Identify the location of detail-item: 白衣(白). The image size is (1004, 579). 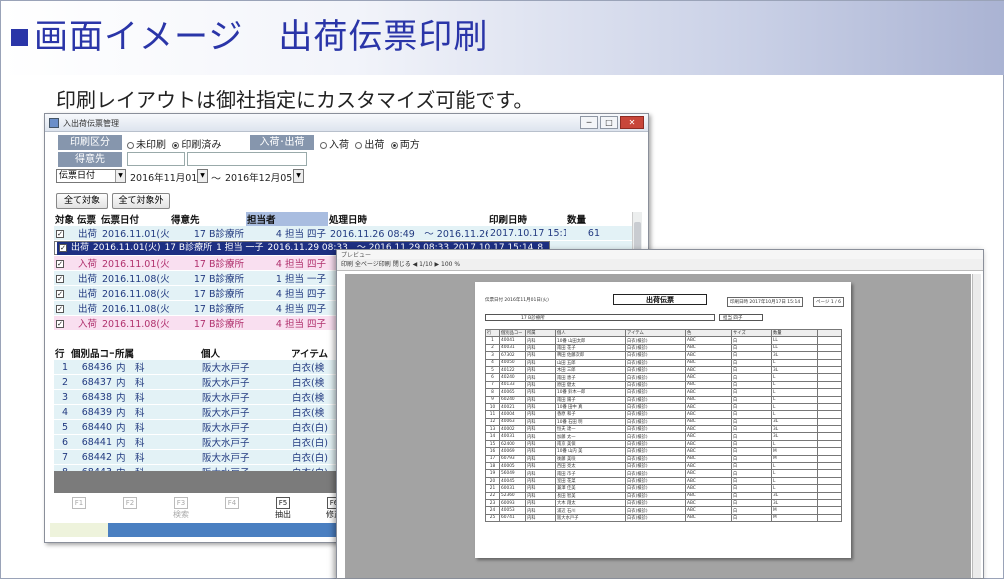
(310, 427).